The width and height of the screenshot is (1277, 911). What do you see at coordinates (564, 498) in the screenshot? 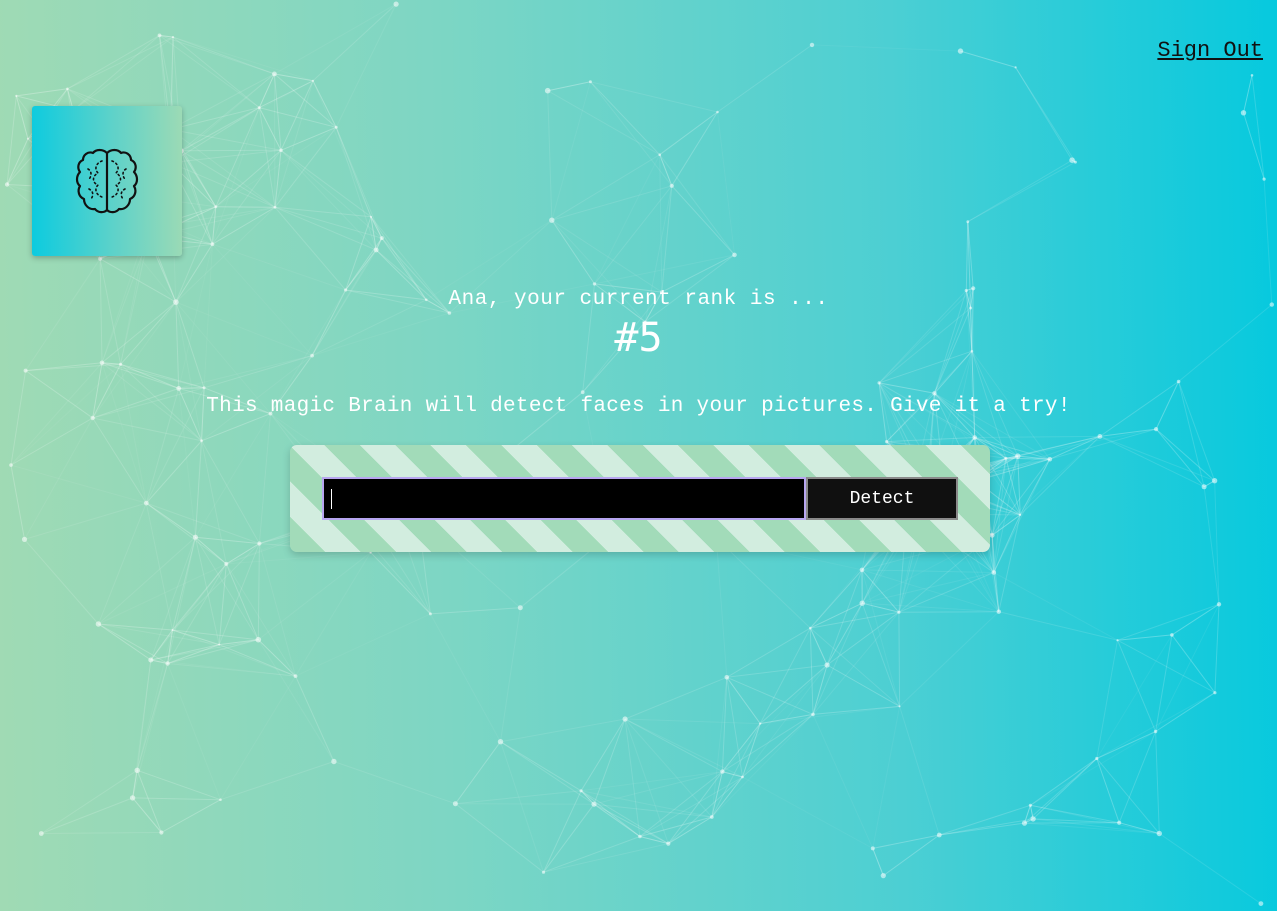
I see `image-url-input` at bounding box center [564, 498].